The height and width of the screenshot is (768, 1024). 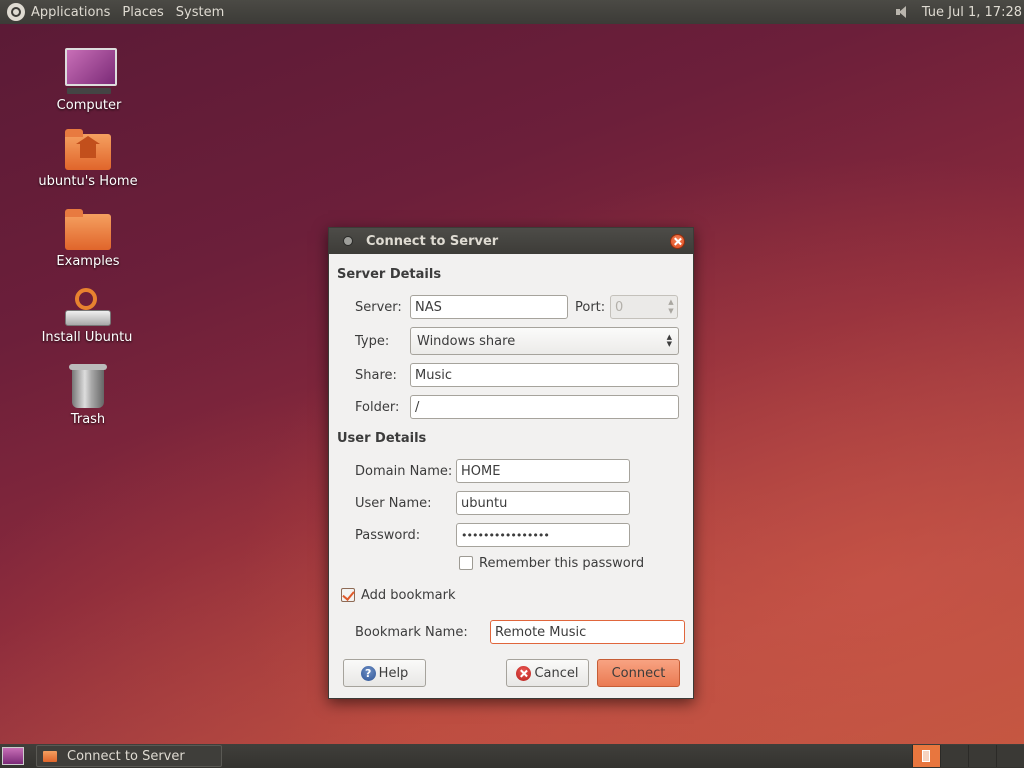 What do you see at coordinates (389, 274) in the screenshot?
I see `server-details-heading: Server Details` at bounding box center [389, 274].